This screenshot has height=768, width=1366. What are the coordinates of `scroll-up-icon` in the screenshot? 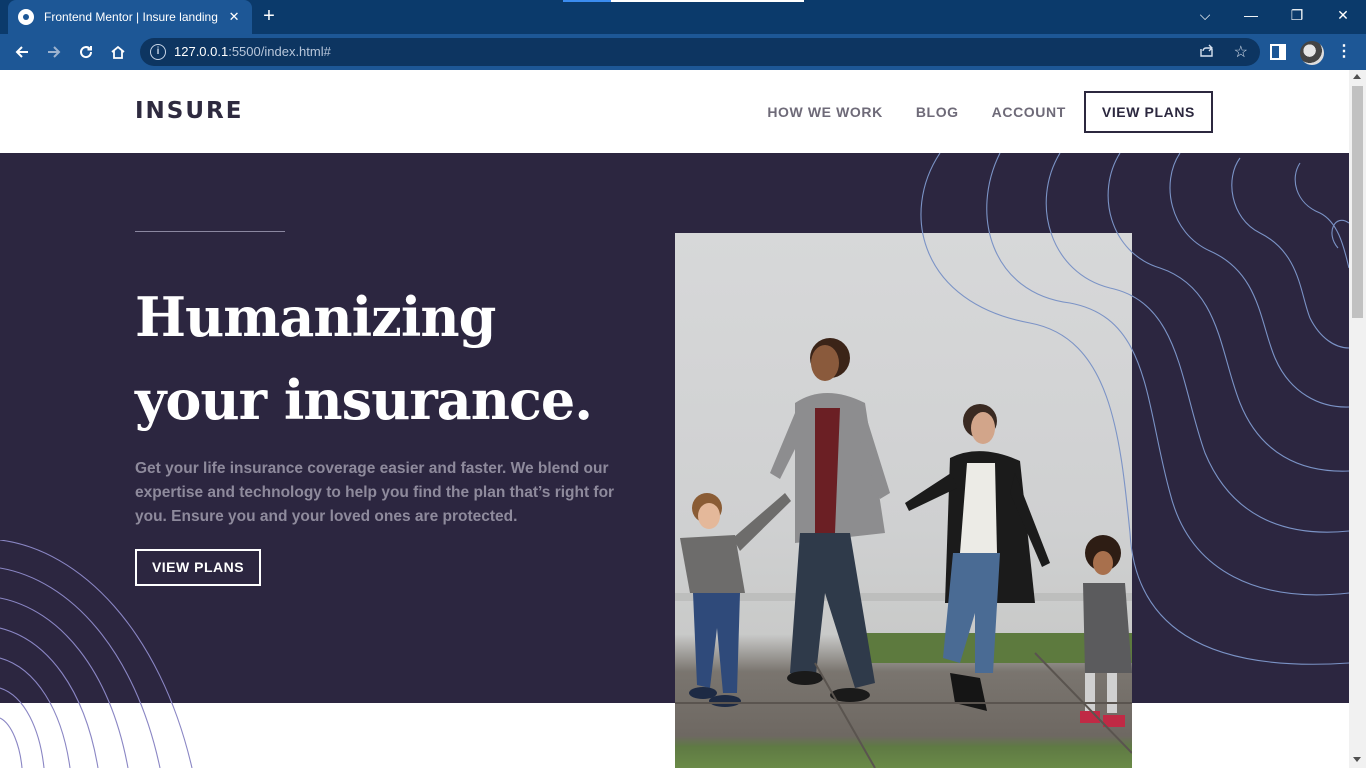 It's located at (1357, 76).